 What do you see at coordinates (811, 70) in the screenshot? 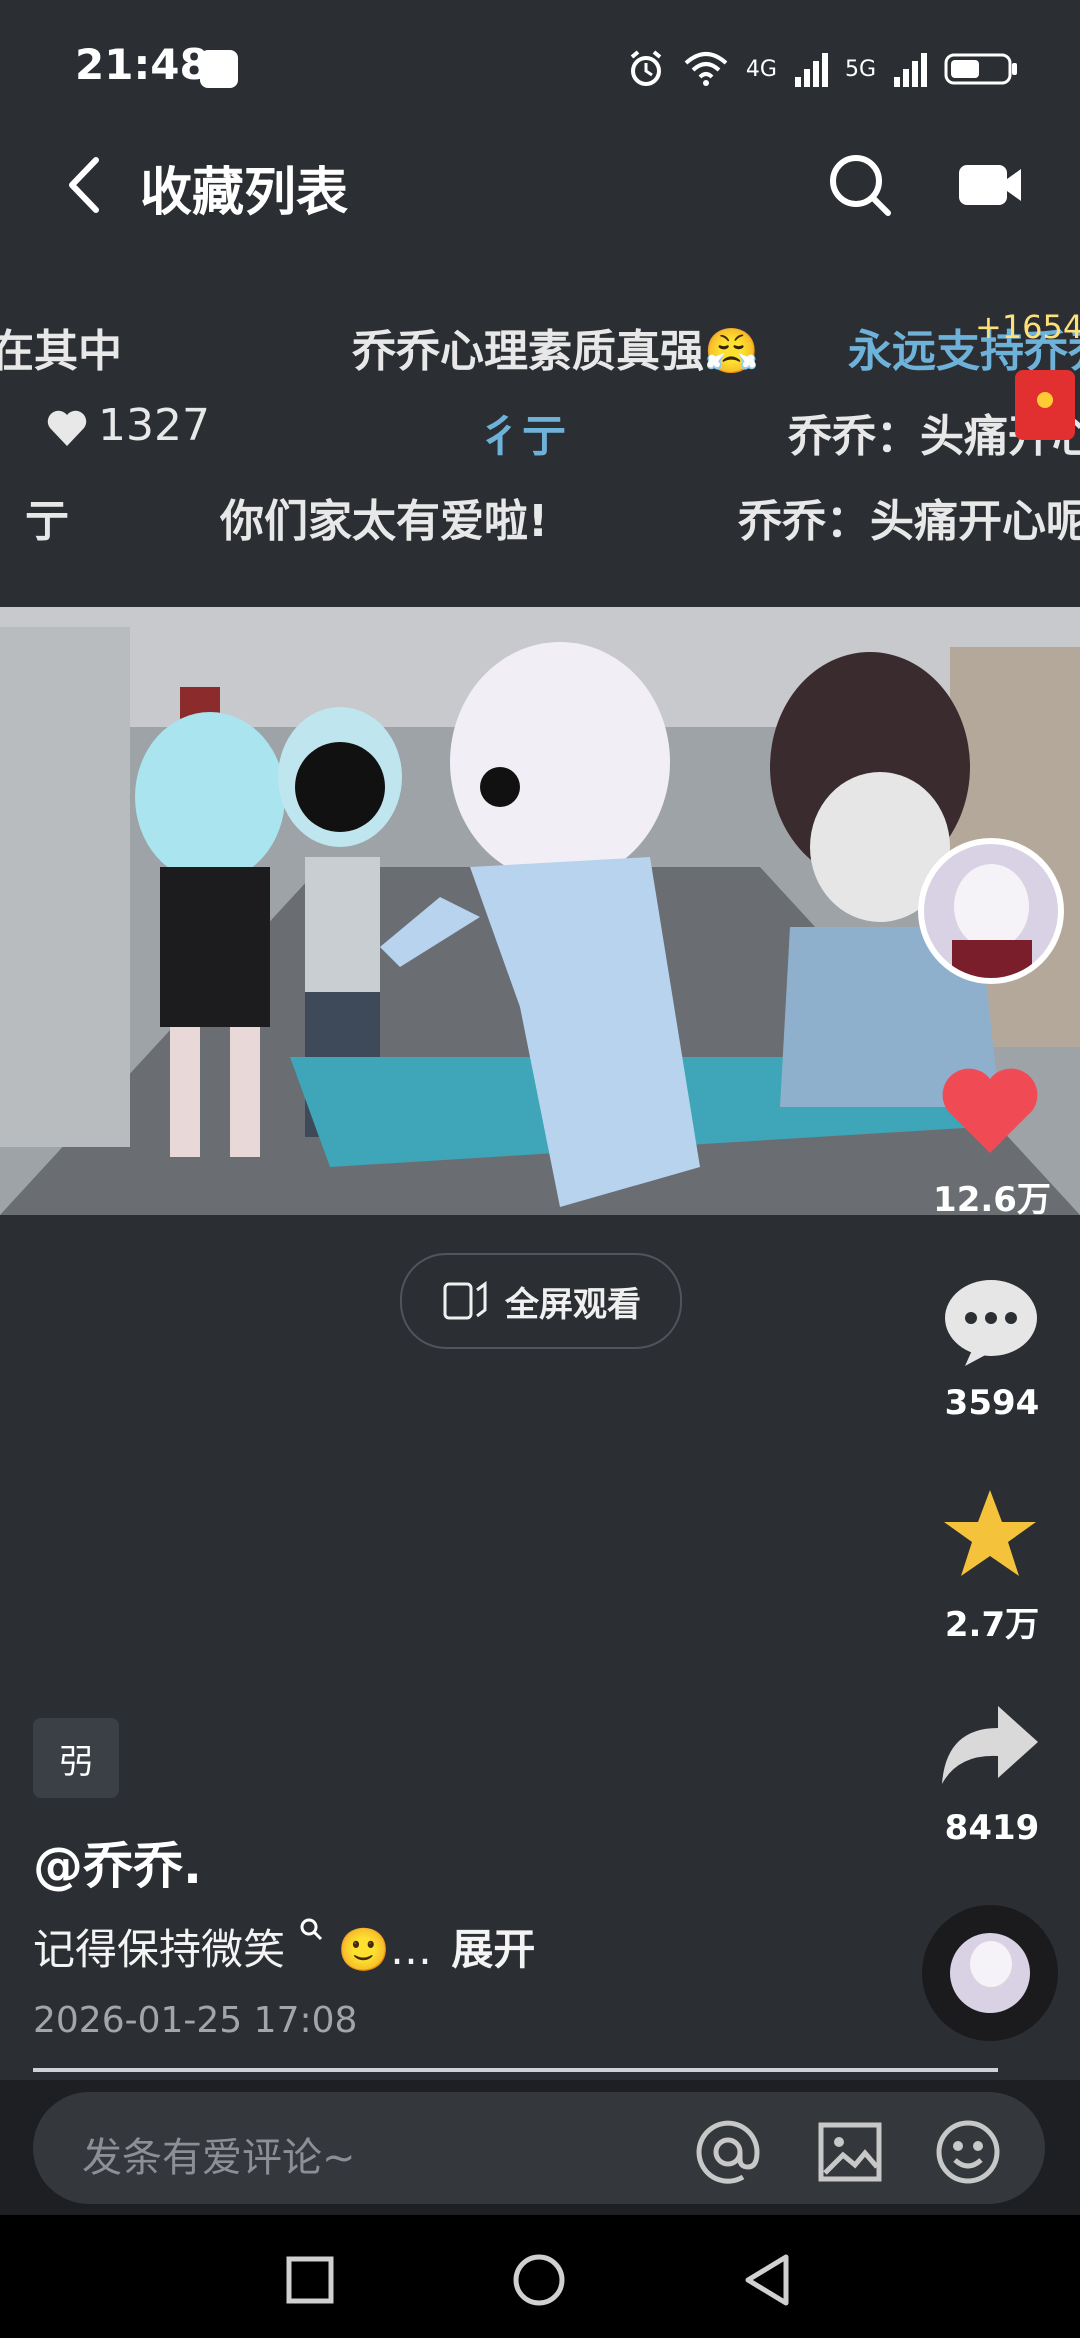
I see `signal-4g-icon` at bounding box center [811, 70].